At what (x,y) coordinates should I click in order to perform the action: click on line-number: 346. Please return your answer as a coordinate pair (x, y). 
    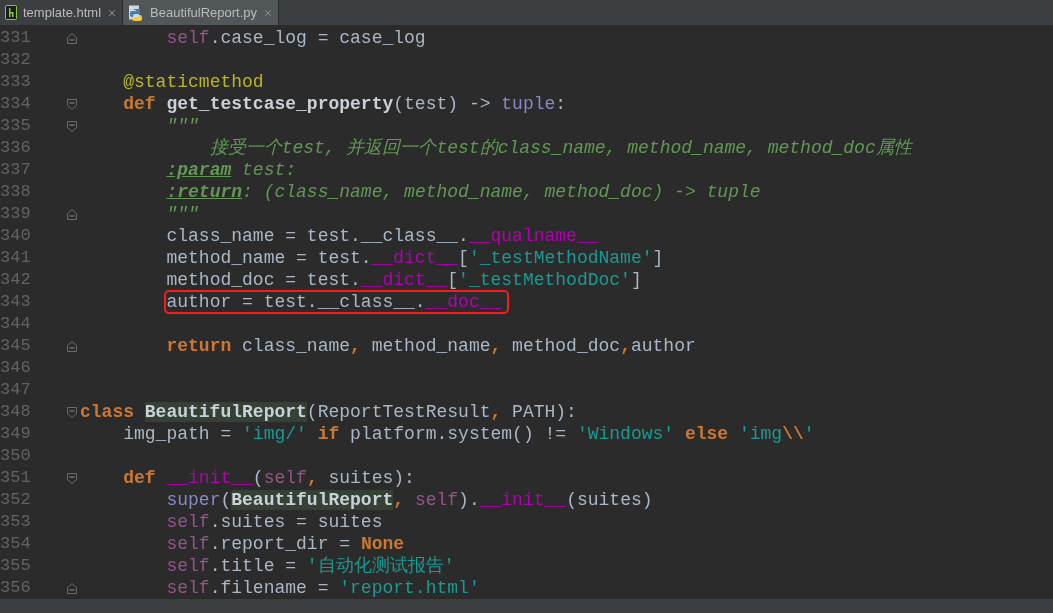
    Looking at the image, I should click on (16, 368).